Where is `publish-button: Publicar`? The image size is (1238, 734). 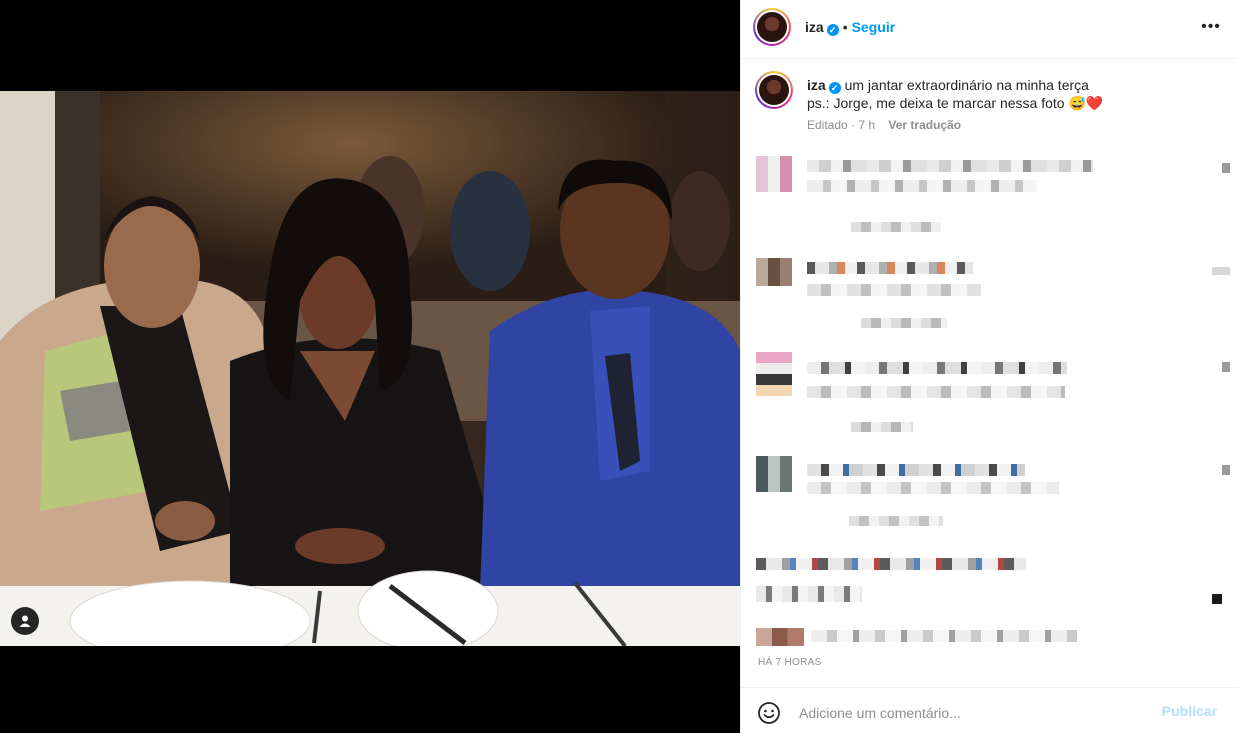 publish-button: Publicar is located at coordinates (1189, 711).